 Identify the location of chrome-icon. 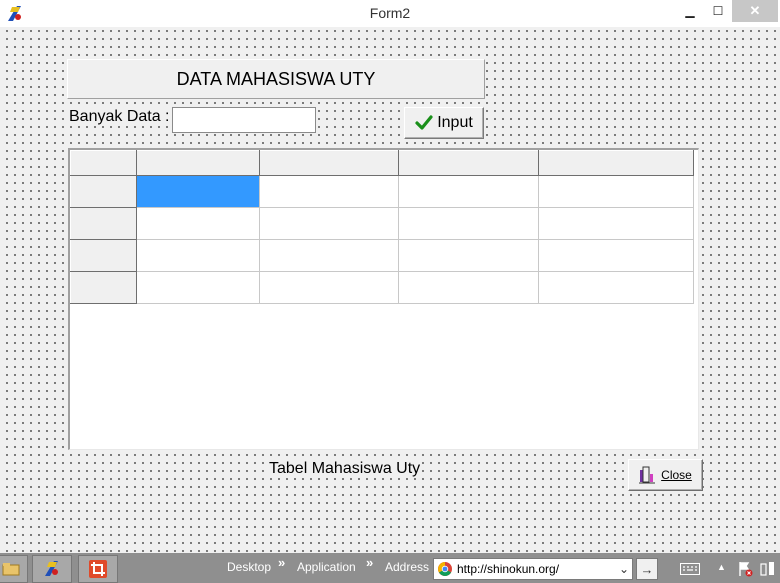
(445, 569).